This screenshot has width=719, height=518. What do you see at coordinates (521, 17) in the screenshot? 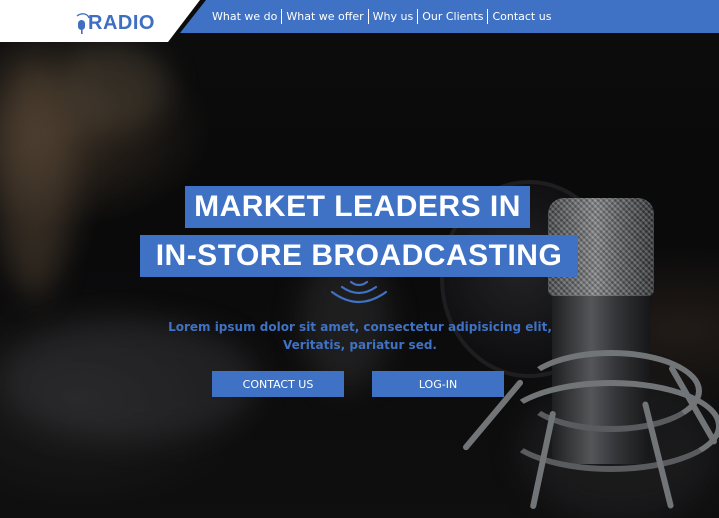
I see `nav-item-contact-us: Contact us` at bounding box center [521, 17].